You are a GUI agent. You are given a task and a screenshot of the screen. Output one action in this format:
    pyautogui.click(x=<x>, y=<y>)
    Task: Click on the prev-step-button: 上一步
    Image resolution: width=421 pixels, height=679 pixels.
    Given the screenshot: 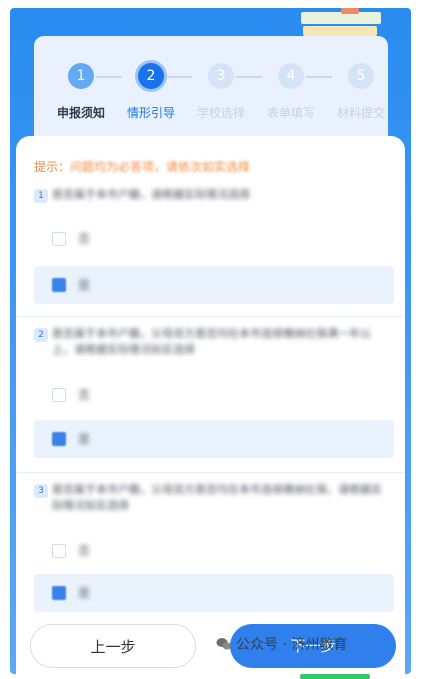 What is the action you would take?
    pyautogui.click(x=113, y=646)
    